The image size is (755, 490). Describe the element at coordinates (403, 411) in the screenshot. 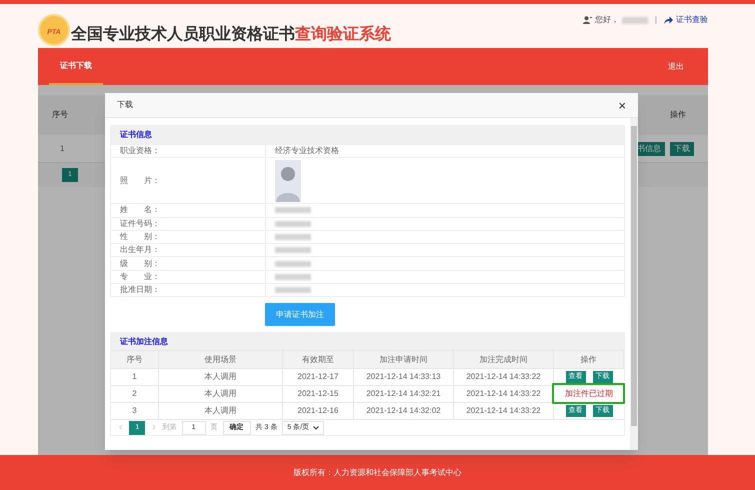

I see `table-cell: 2021-12-14 14:32:02` at that location.